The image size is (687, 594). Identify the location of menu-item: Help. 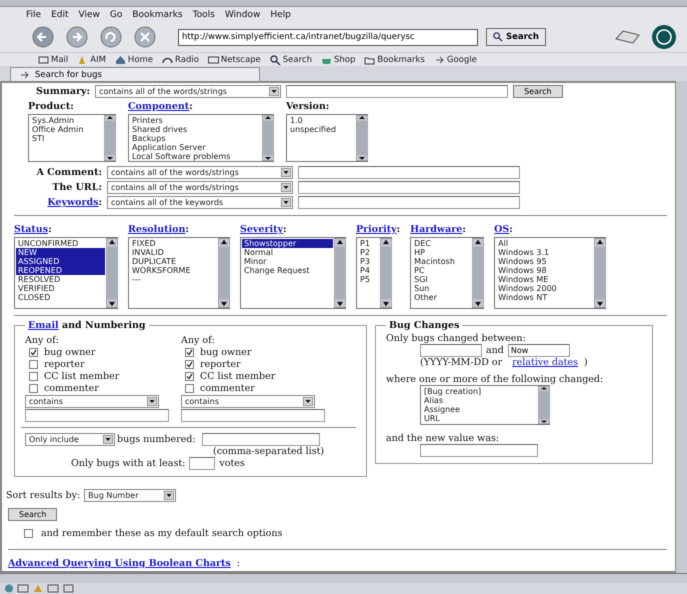
(280, 15).